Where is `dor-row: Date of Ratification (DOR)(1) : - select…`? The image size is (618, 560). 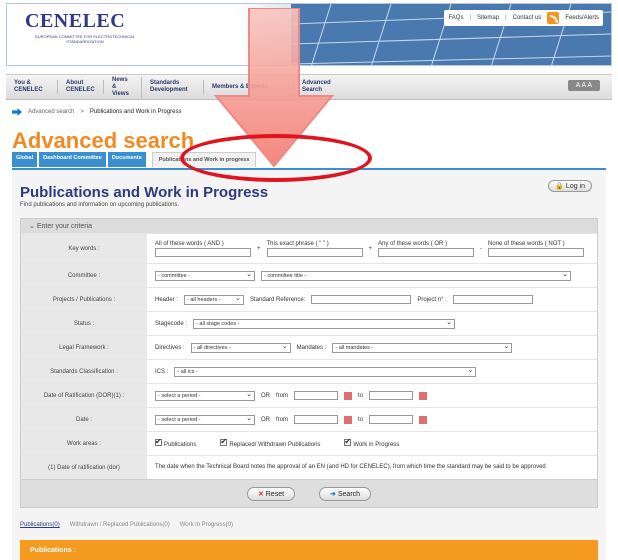
dor-row: Date of Ratification (DOR)(1) : - select… is located at coordinates (309, 395).